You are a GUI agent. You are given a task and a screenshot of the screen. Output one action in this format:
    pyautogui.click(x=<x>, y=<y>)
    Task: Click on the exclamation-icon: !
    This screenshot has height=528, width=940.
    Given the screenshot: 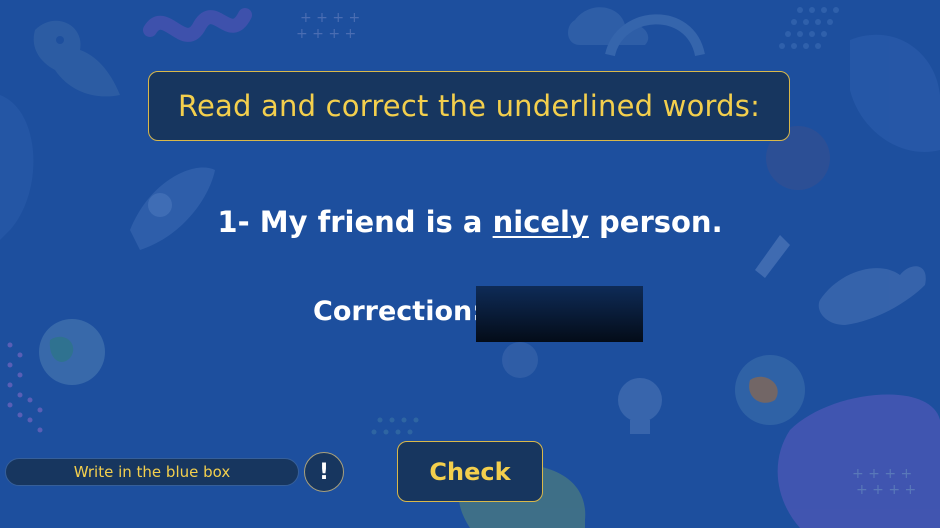 What is the action you would take?
    pyautogui.click(x=324, y=472)
    